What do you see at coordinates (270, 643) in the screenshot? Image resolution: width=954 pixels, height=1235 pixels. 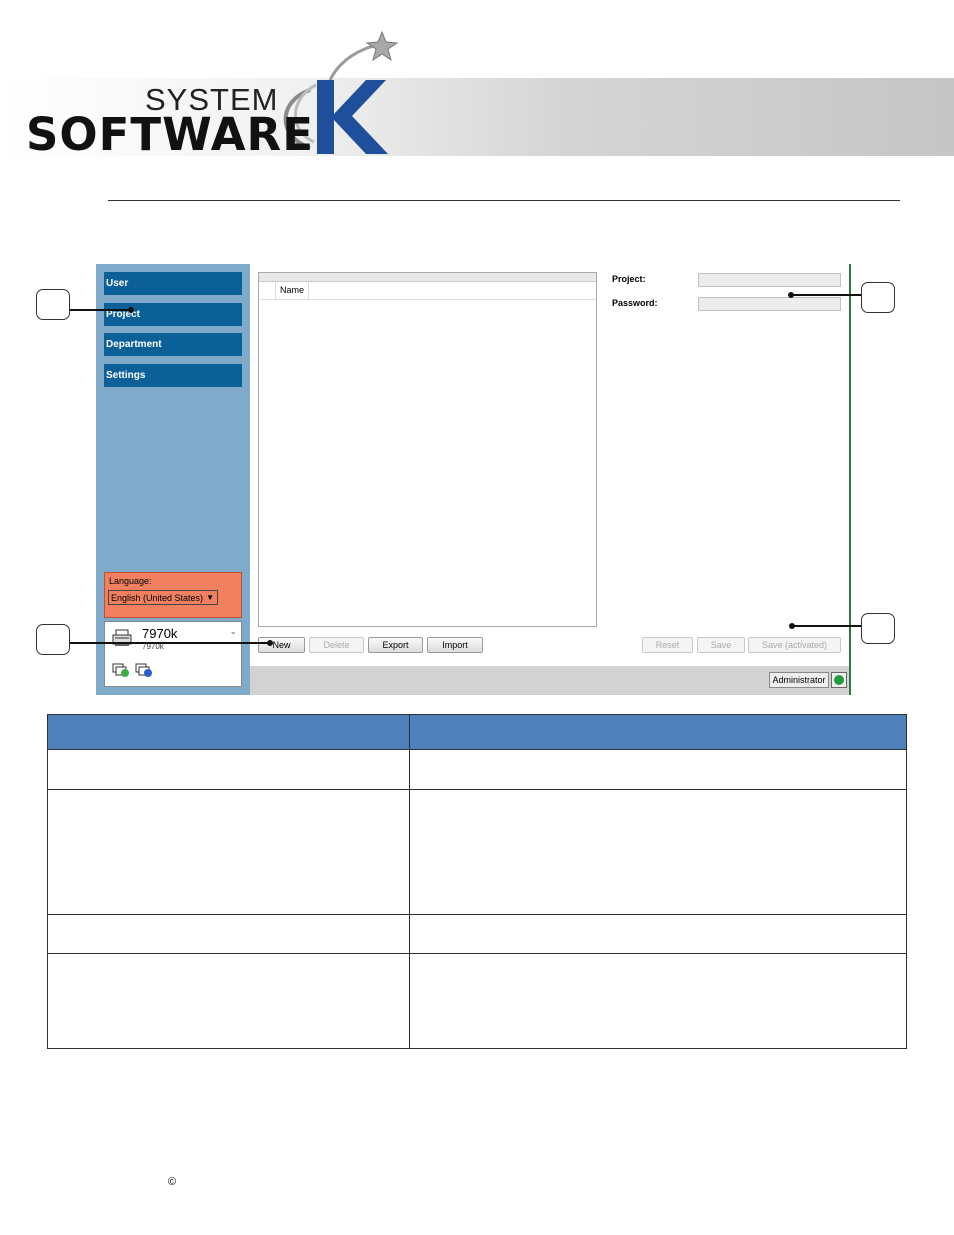 I see `callout-2-dot` at bounding box center [270, 643].